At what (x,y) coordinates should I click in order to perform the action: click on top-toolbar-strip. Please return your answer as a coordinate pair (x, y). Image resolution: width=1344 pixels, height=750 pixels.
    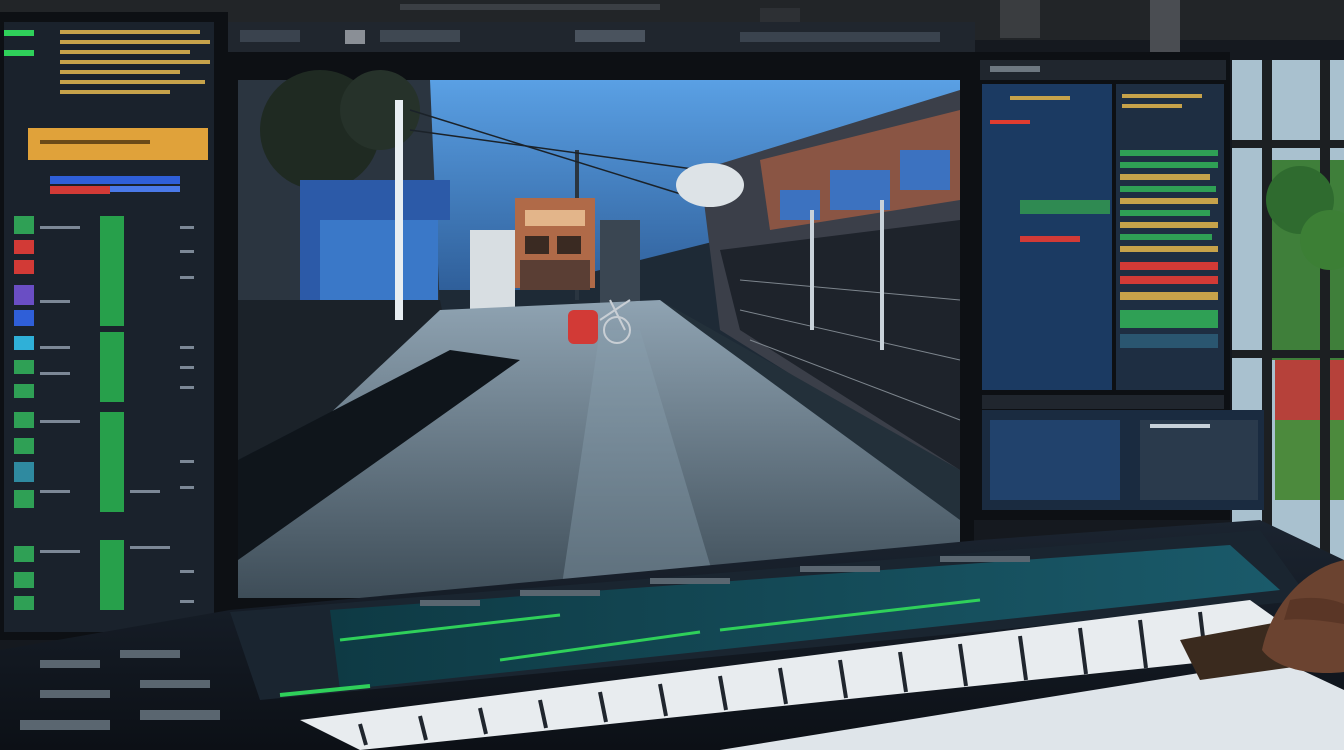
    Looking at the image, I should click on (600, 38).